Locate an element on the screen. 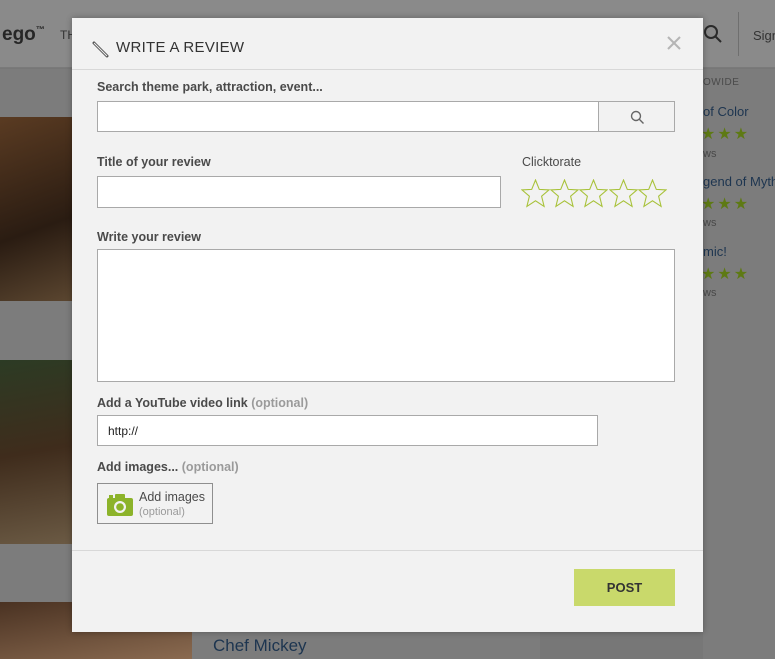  sidebar-heading: OWIDE is located at coordinates (721, 82).